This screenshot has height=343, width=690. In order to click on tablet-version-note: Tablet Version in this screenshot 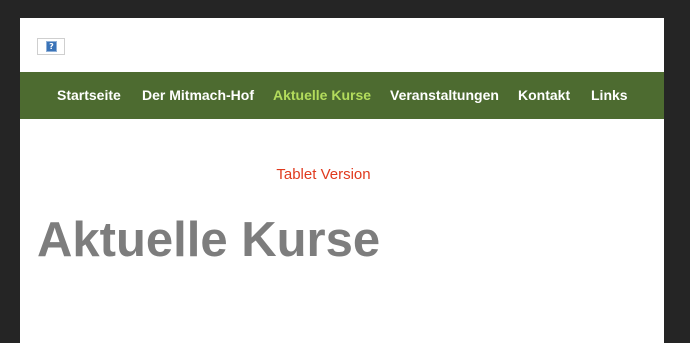, I will do `click(323, 174)`.